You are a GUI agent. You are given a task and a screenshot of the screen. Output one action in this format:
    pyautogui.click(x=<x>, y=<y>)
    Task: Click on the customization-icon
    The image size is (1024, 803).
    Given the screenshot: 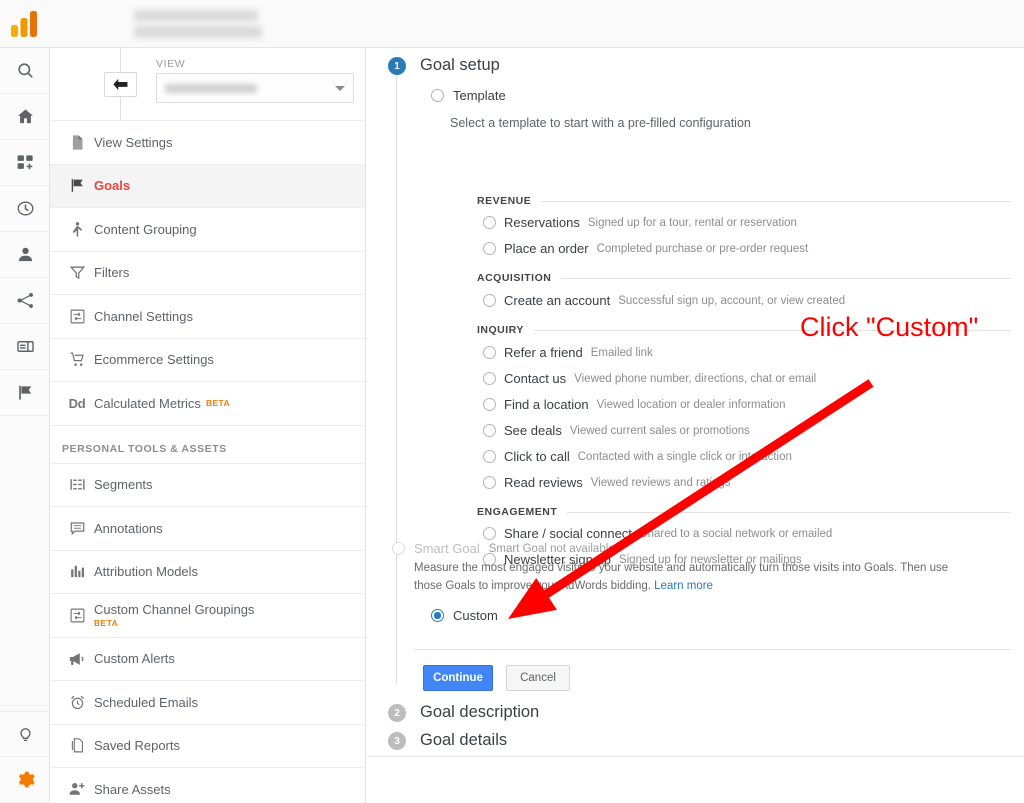 What is the action you would take?
    pyautogui.click(x=25, y=163)
    